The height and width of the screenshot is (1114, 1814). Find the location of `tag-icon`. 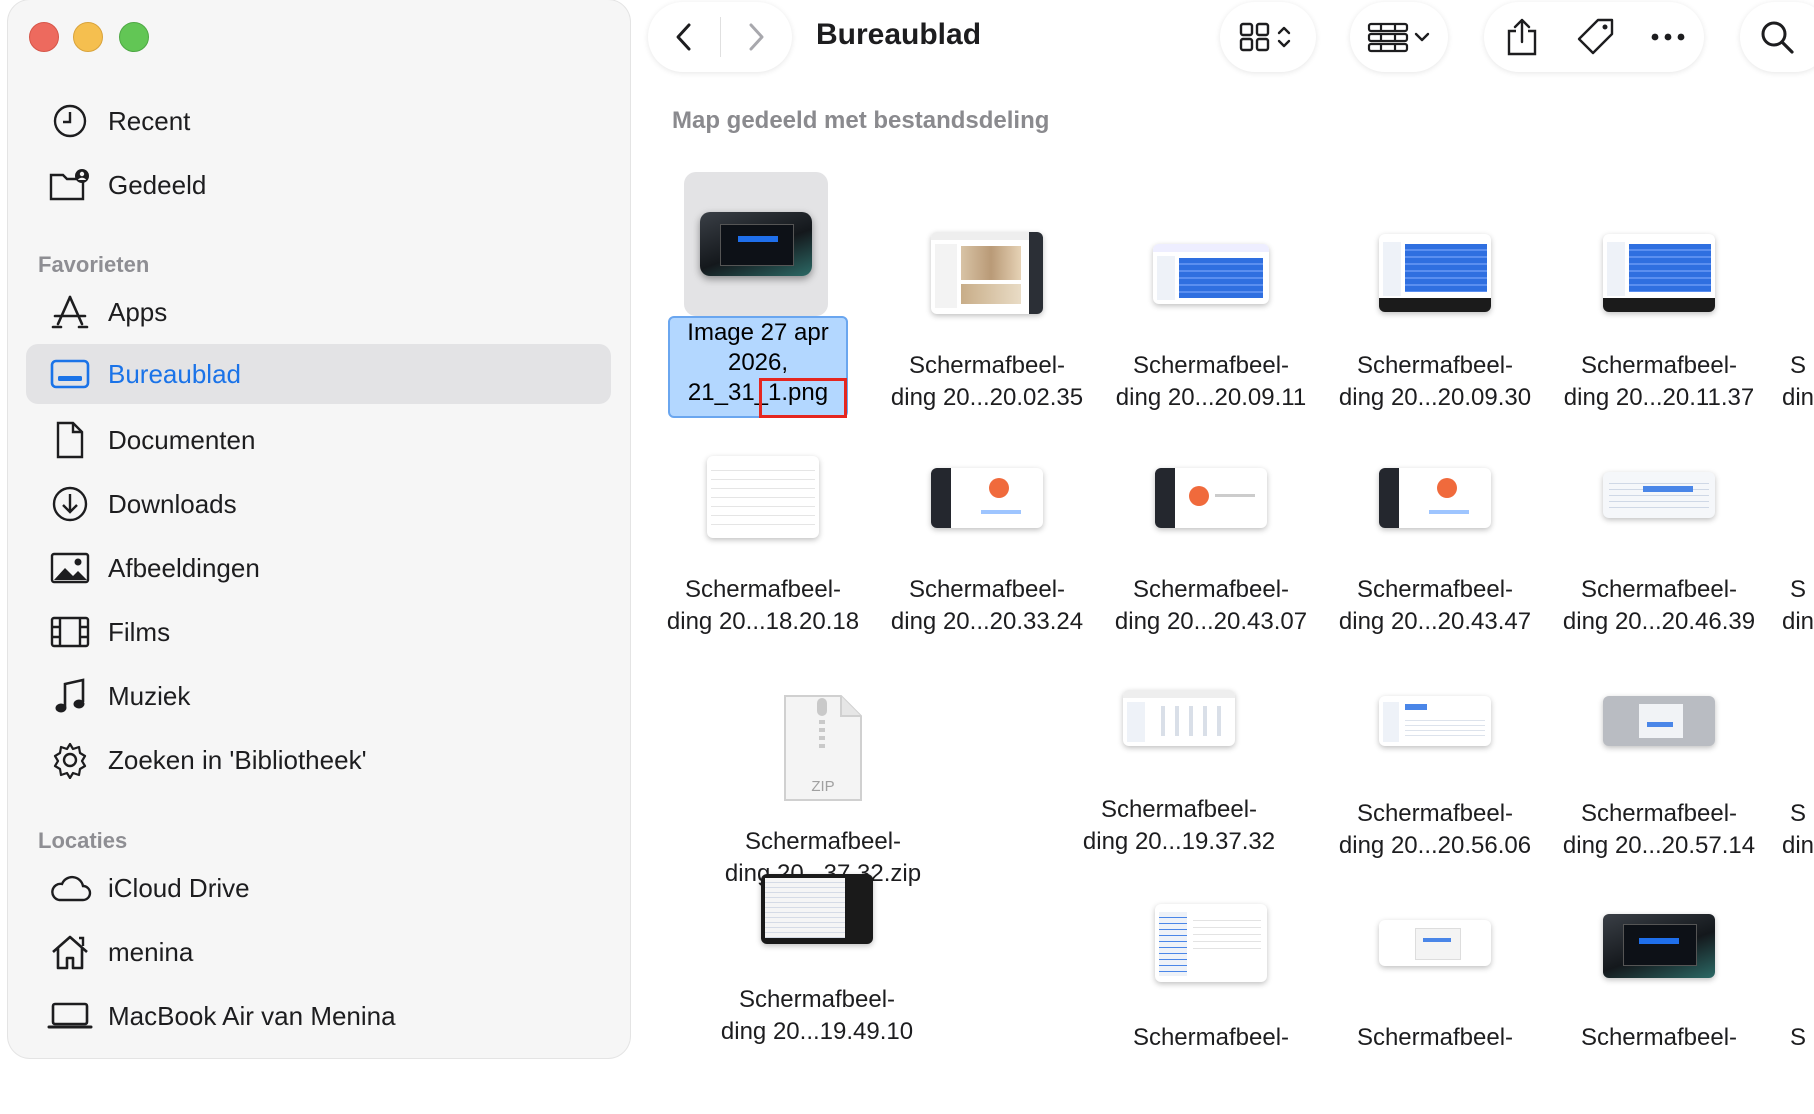

tag-icon is located at coordinates (1595, 36).